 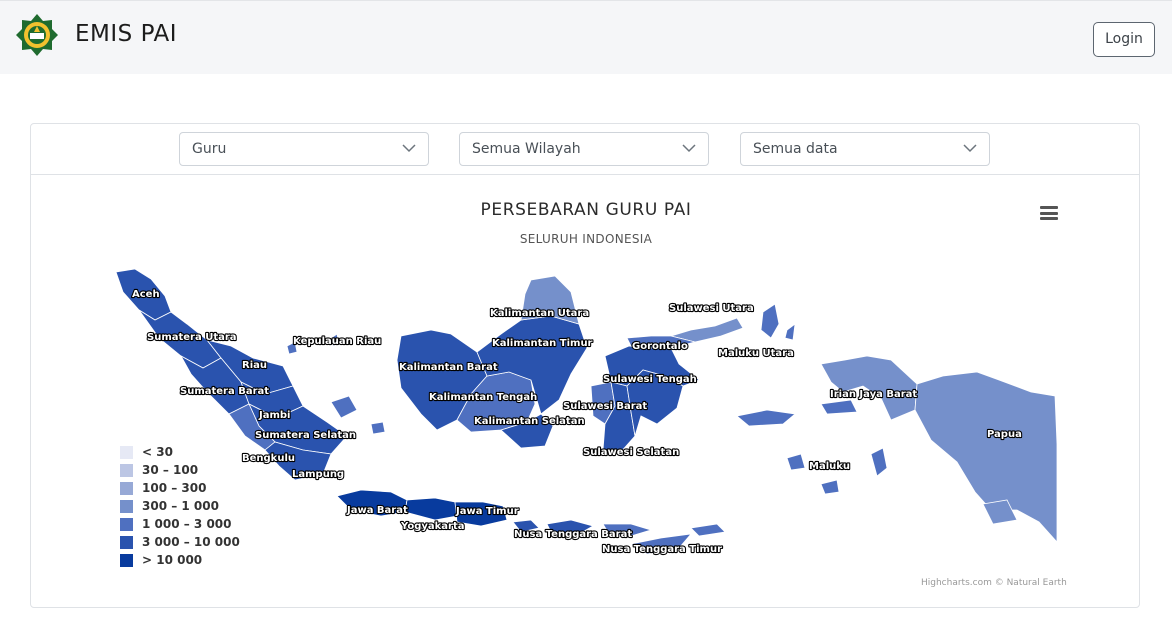 What do you see at coordinates (986, 457) in the screenshot?
I see `region-papua` at bounding box center [986, 457].